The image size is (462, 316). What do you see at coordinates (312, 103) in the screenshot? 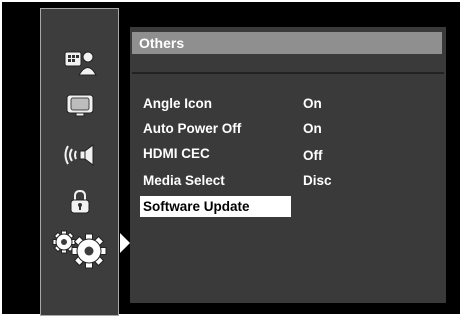
I see `menu-value-angle-icon: On` at bounding box center [312, 103].